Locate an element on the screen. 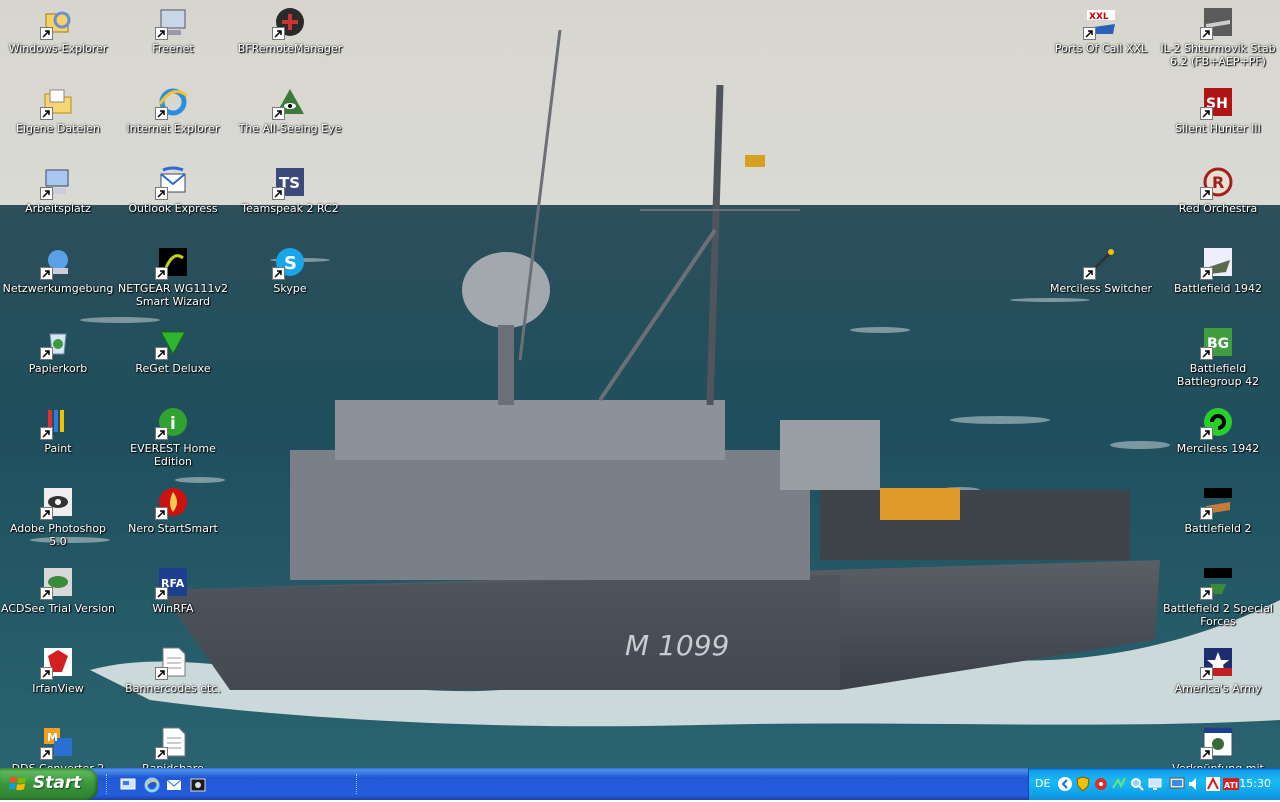  desktop-shortcut: Battlefield 1942 is located at coordinates (1218, 283).